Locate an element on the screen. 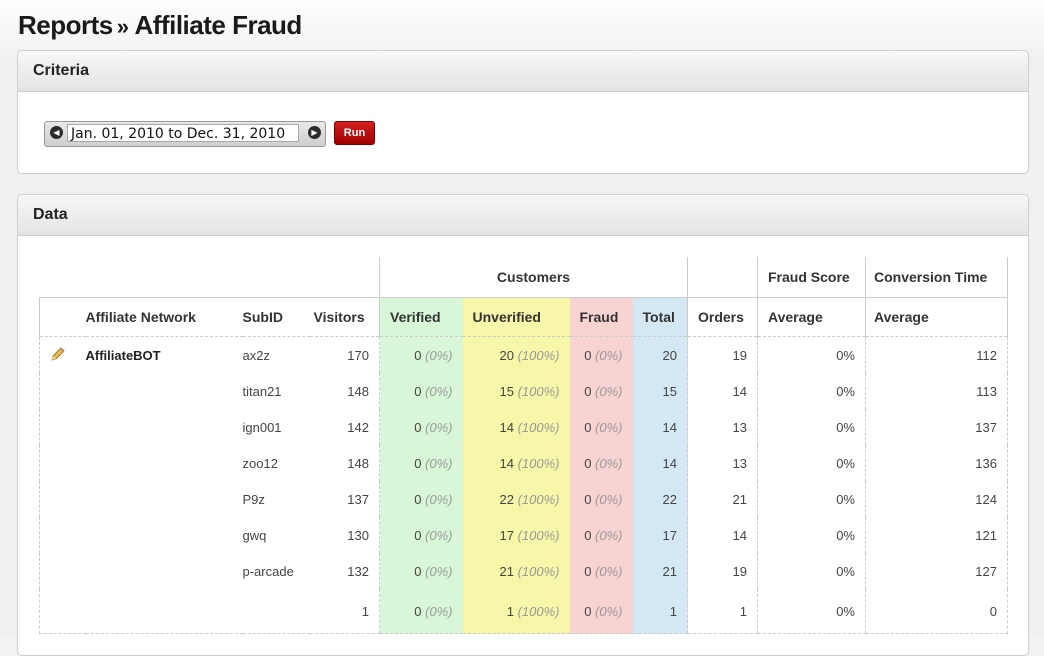  cell-conversion-time: 0 is located at coordinates (936, 611).